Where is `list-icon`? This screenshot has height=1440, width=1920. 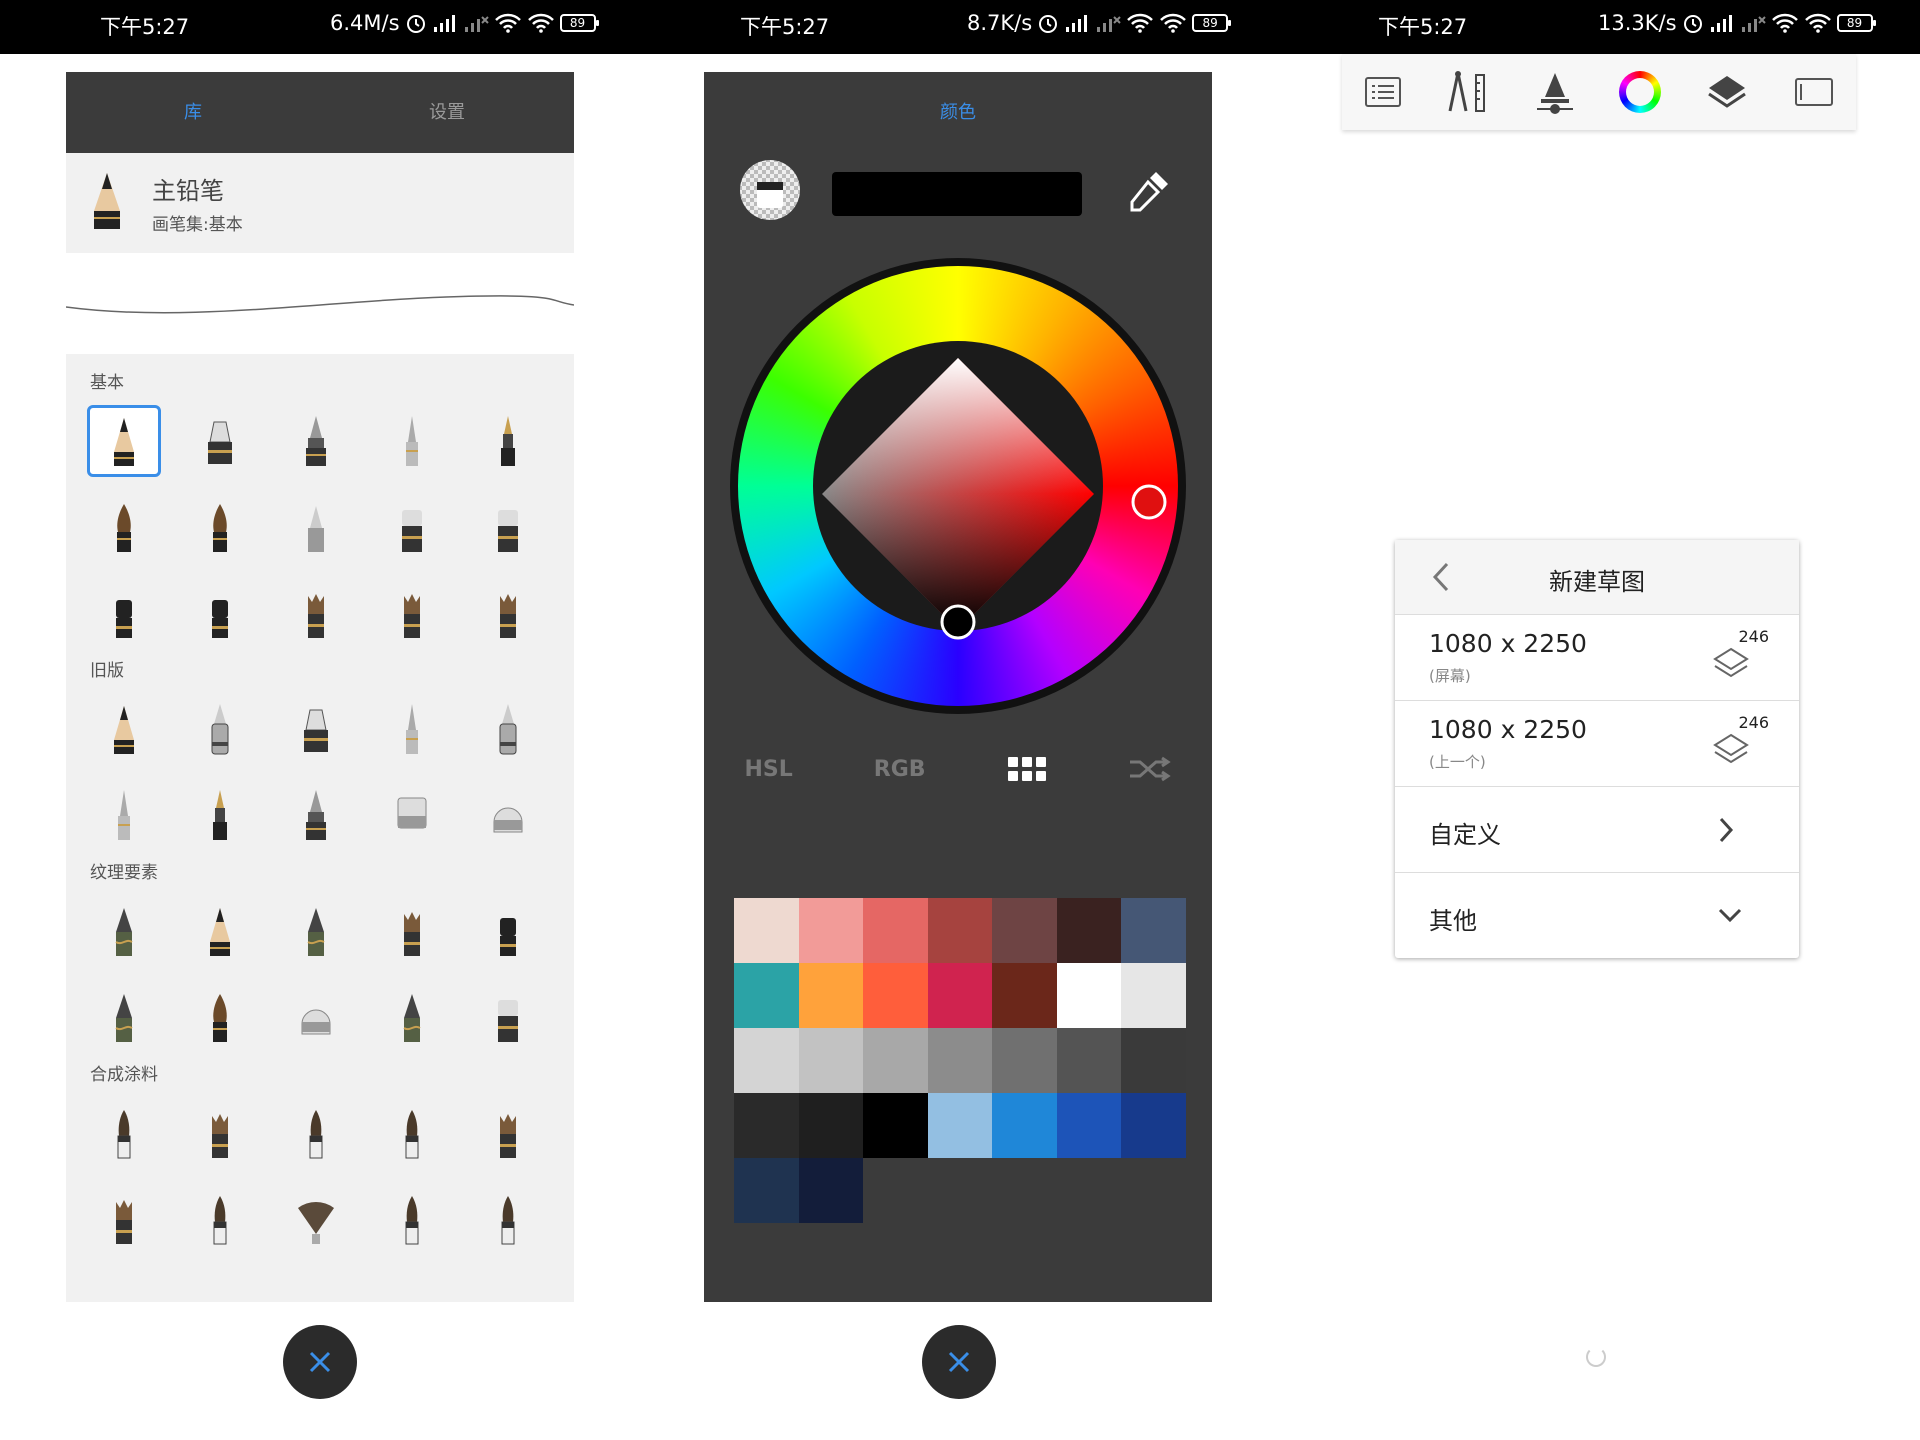
list-icon is located at coordinates (1383, 92).